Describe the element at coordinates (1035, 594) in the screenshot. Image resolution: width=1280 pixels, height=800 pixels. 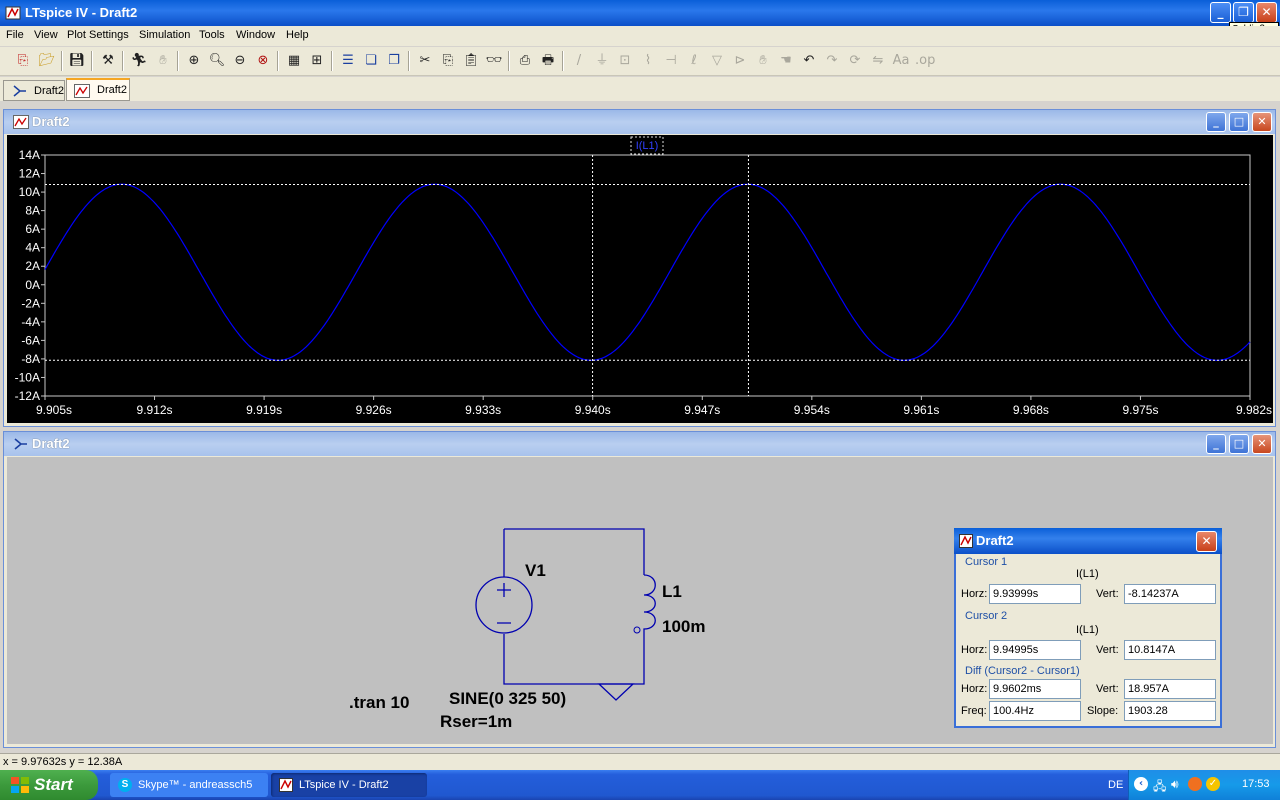
I see `cursor1-horz-field: 9.93999s` at that location.